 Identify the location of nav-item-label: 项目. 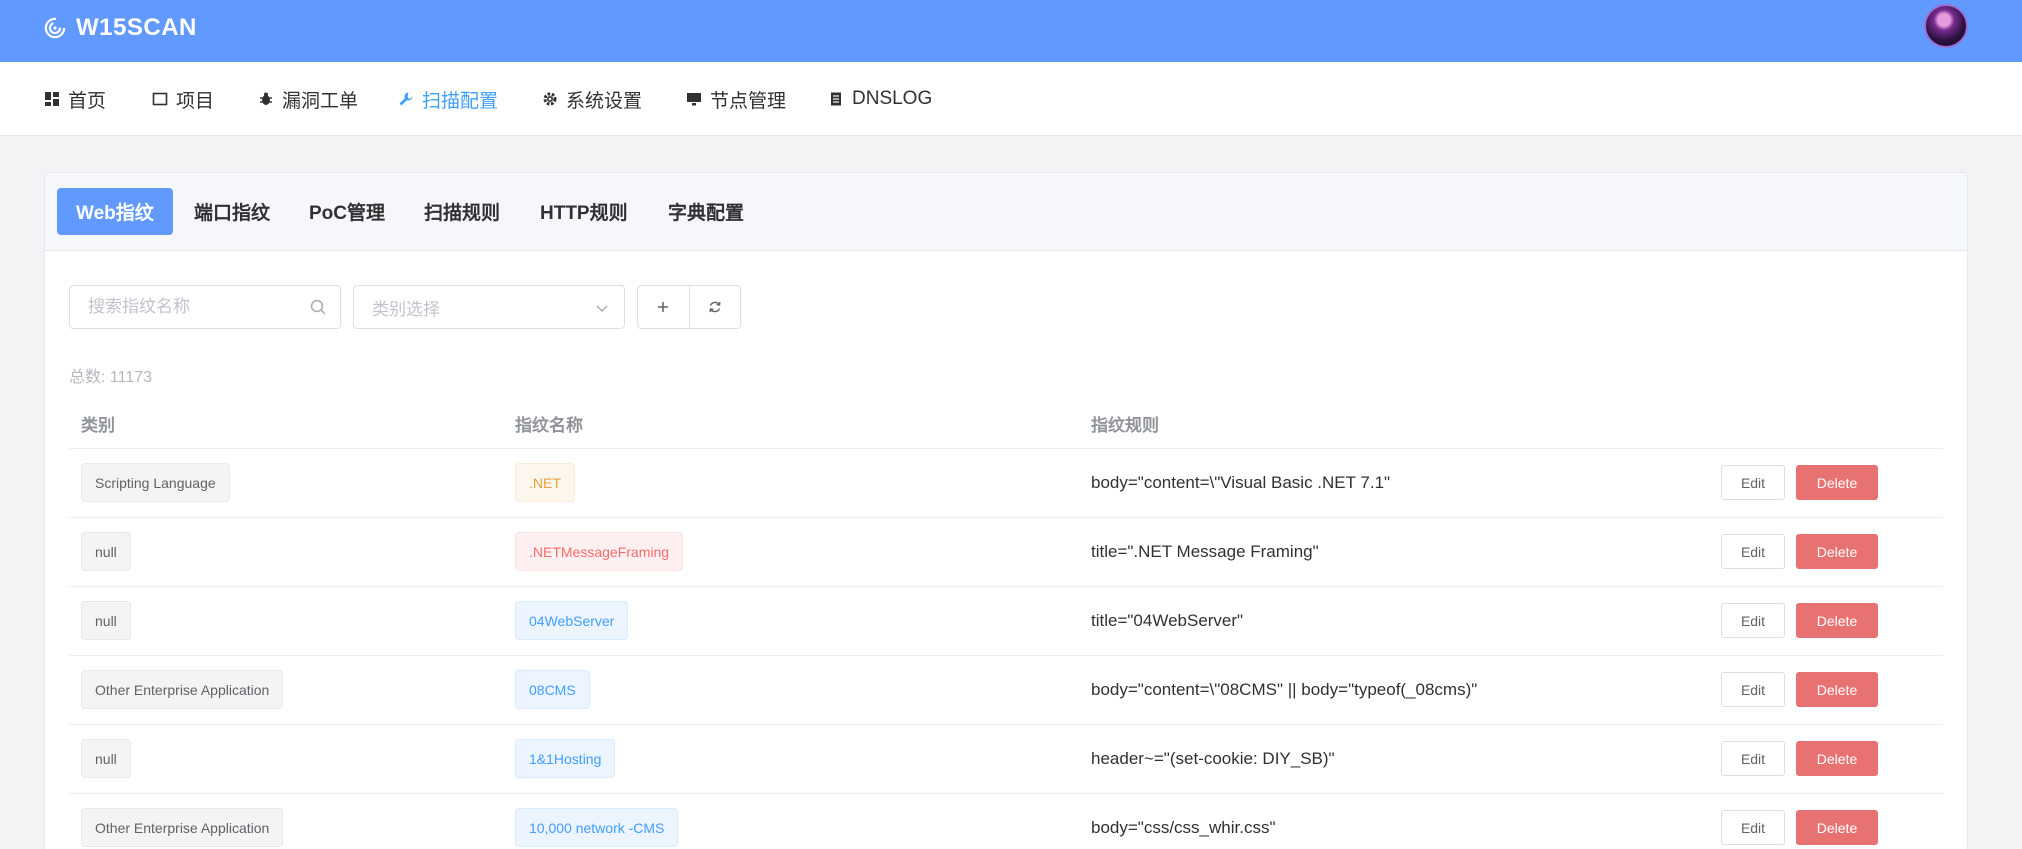
(195, 101).